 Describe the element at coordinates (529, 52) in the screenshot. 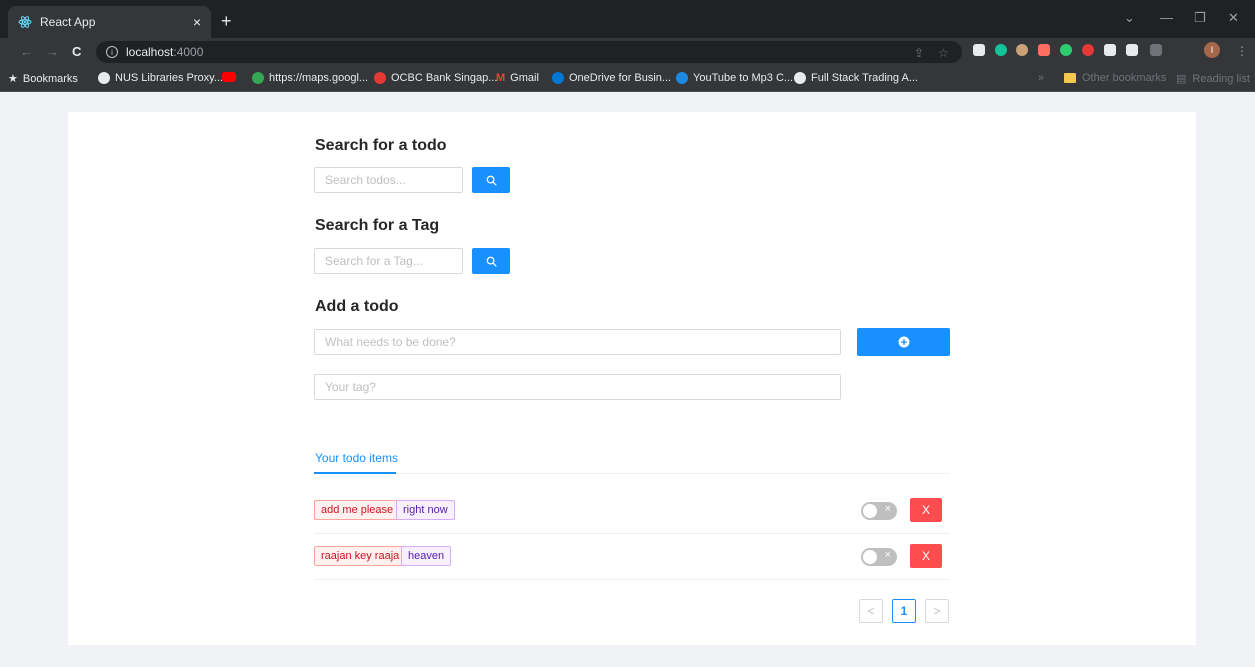

I see `address-bar: i localhost:4000 ⇪ ☆` at that location.